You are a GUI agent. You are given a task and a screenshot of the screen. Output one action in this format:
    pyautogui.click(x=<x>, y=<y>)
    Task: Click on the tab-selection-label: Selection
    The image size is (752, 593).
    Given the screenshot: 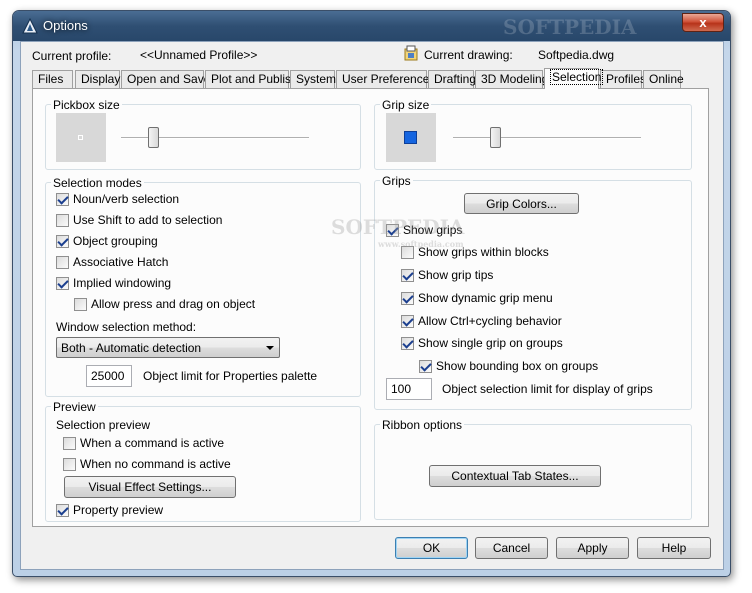 What is the action you would take?
    pyautogui.click(x=577, y=77)
    